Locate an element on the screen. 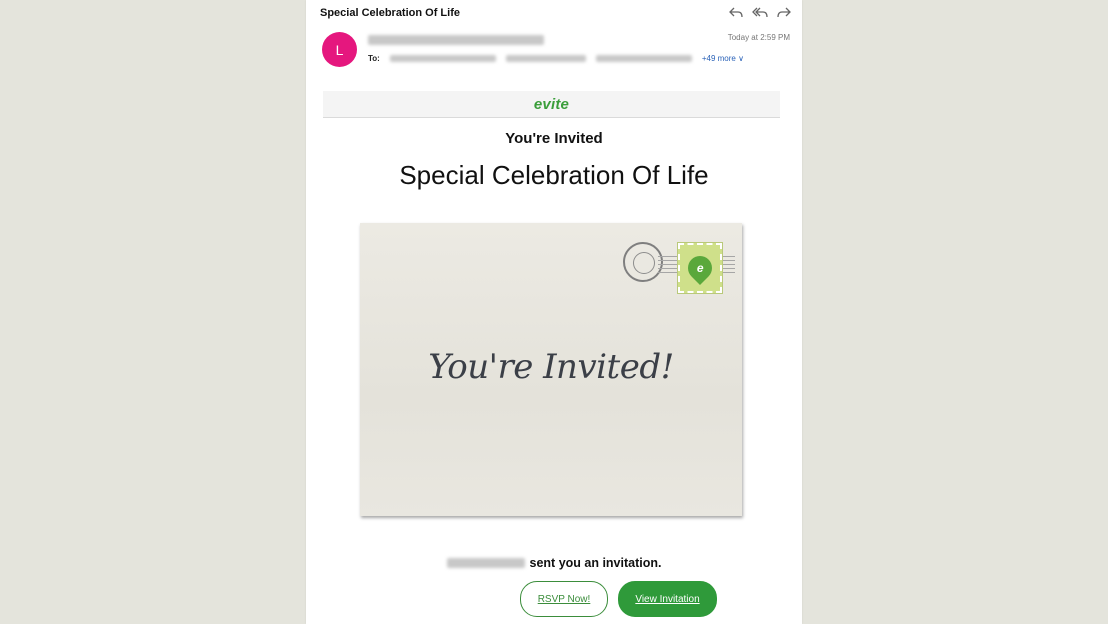  to-label: To: is located at coordinates (374, 58).